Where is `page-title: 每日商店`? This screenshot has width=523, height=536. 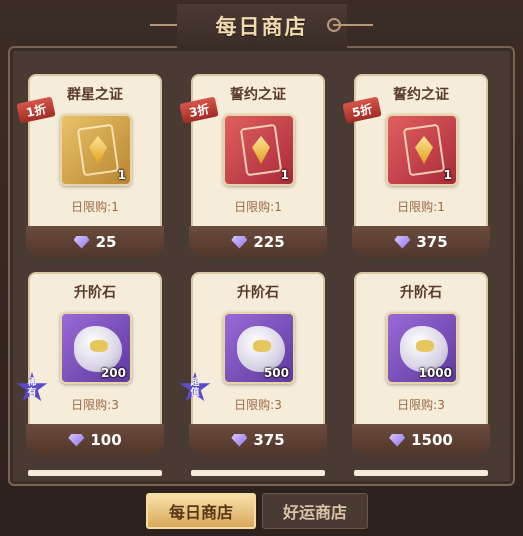 page-title: 每日商店 is located at coordinates (261, 27).